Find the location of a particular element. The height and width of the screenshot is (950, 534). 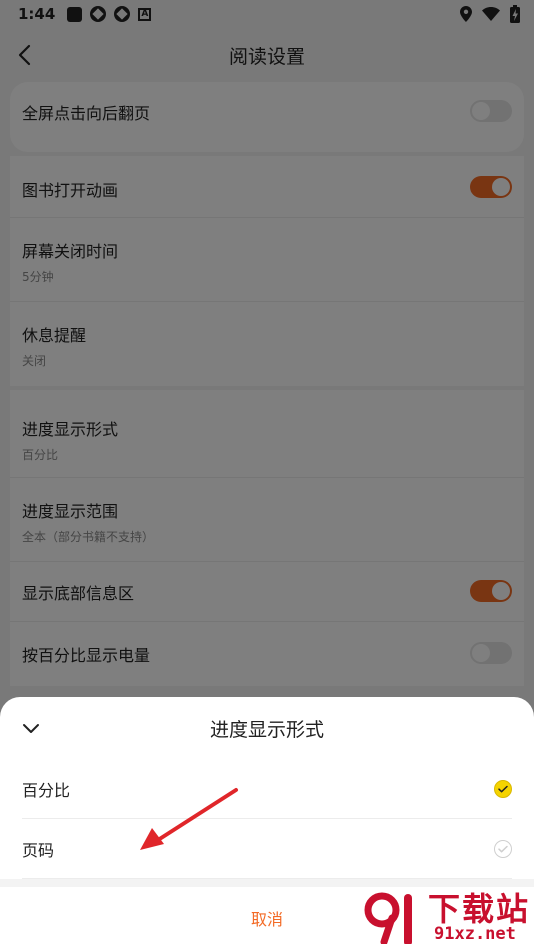

watermark-url: 91xz.net is located at coordinates (475, 934).